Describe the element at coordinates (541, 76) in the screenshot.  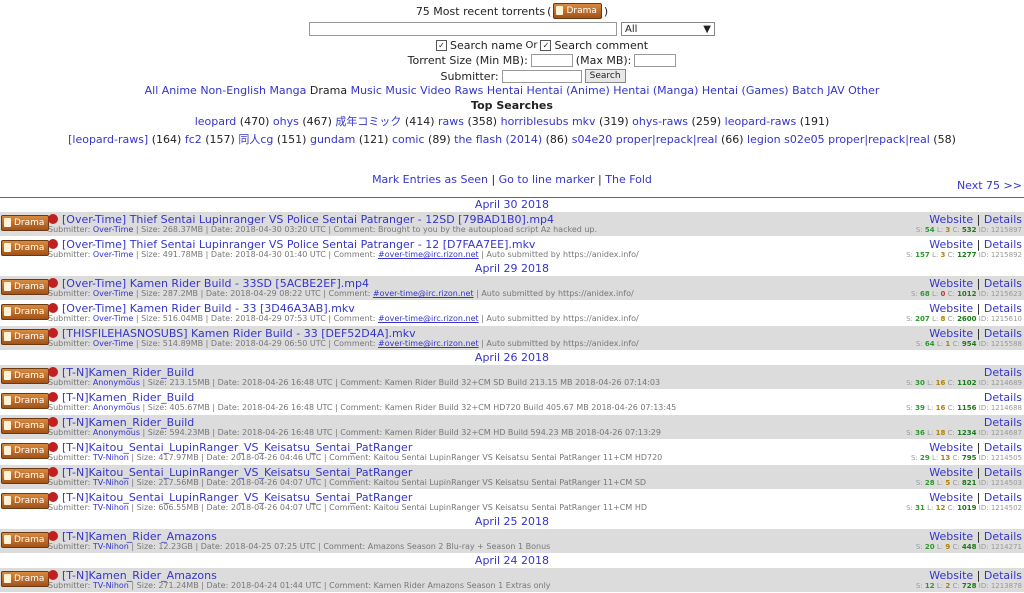
I see `submitter-input` at that location.